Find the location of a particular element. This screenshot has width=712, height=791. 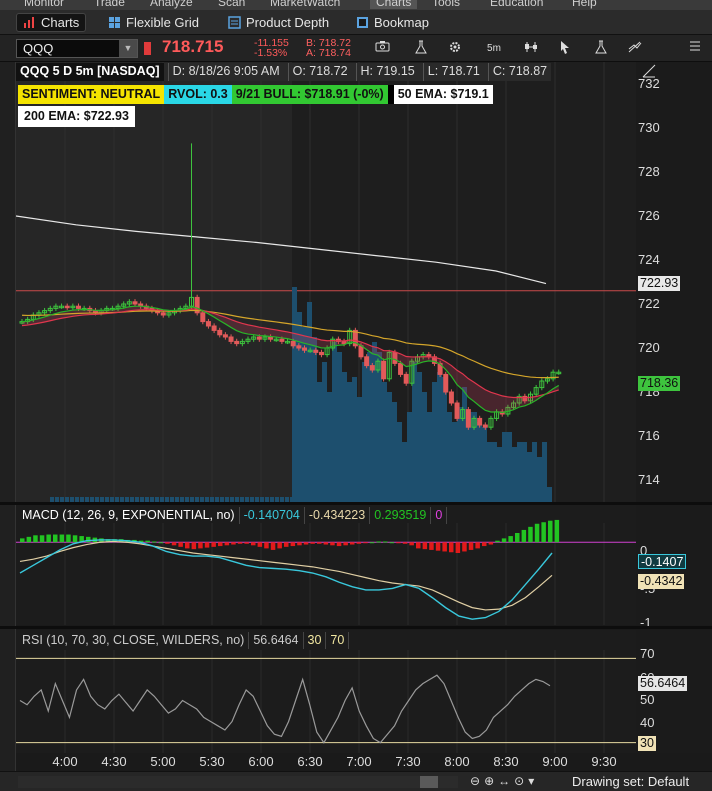

menu-item-education: Education is located at coordinates (516, 4).